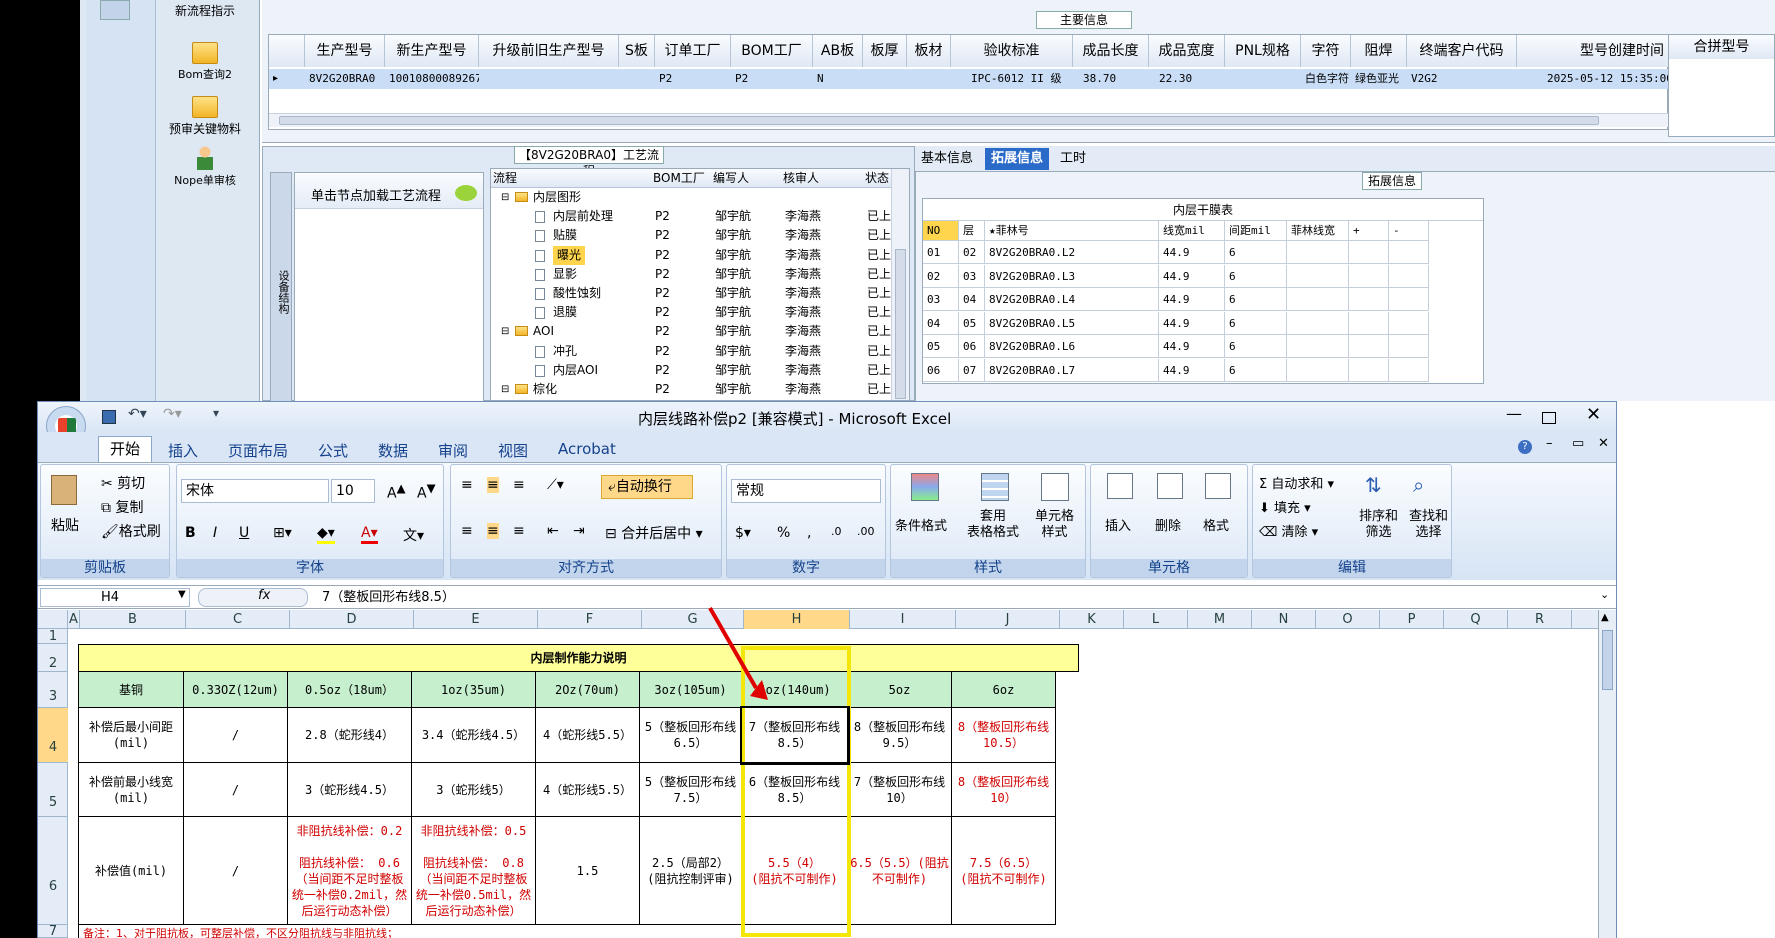 The image size is (1775, 938). What do you see at coordinates (1004, 871) in the screenshot?
I see `sheet-cell: 7.5（6.5） (阻抗不可制作)` at bounding box center [1004, 871].